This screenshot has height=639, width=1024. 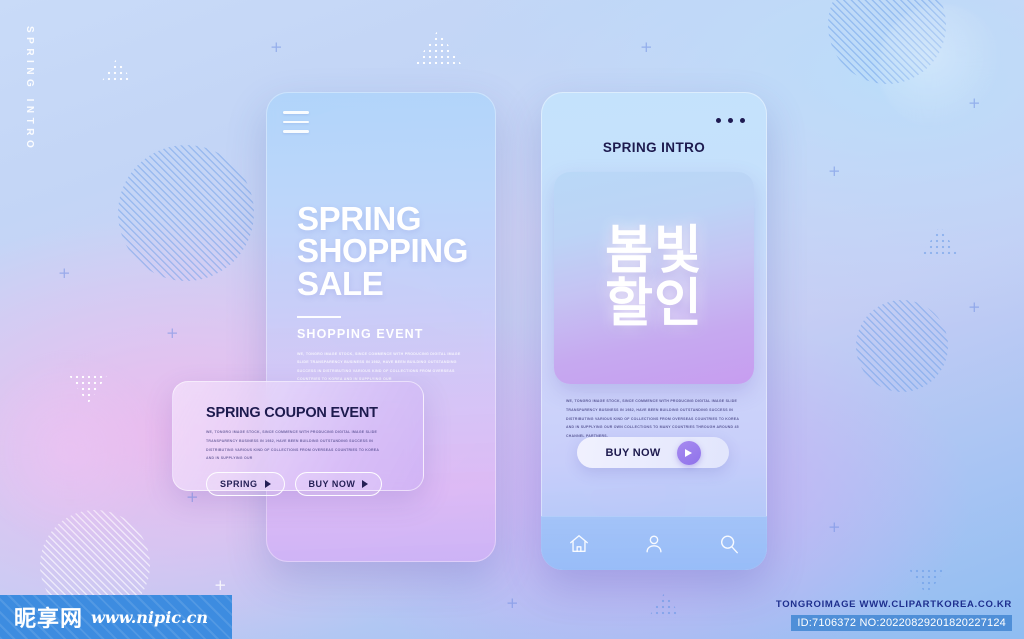 What do you see at coordinates (887, 42) in the screenshot?
I see `decor-striped-circle-topright` at bounding box center [887, 42].